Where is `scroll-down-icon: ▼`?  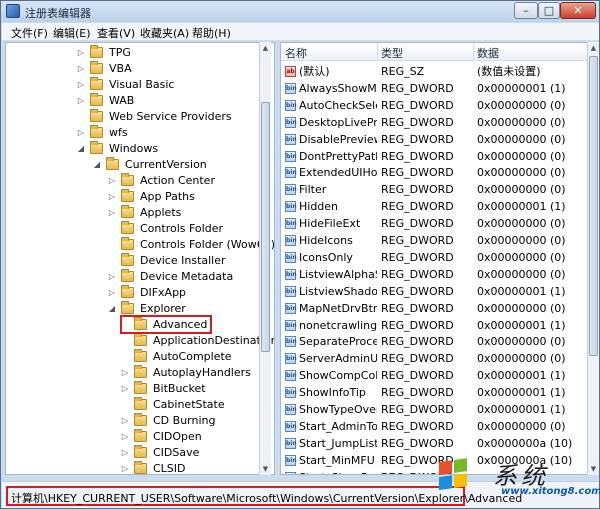 scroll-down-icon: ▼ is located at coordinates (265, 469).